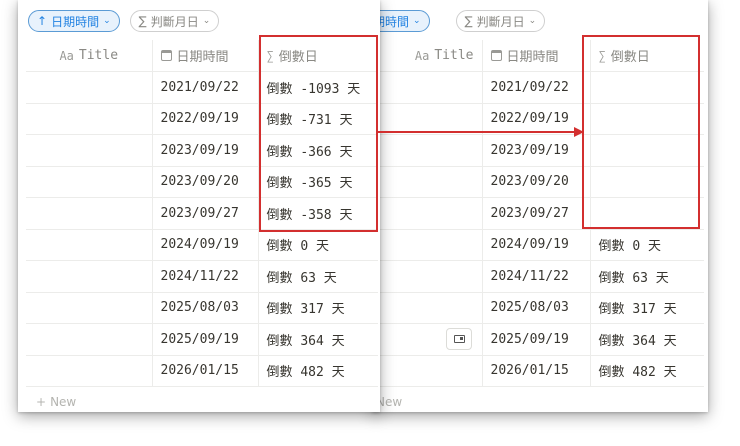 This screenshot has height=446, width=740. Describe the element at coordinates (317, 119) in the screenshot. I see `countdown-cell: 倒數 -731 天` at that location.